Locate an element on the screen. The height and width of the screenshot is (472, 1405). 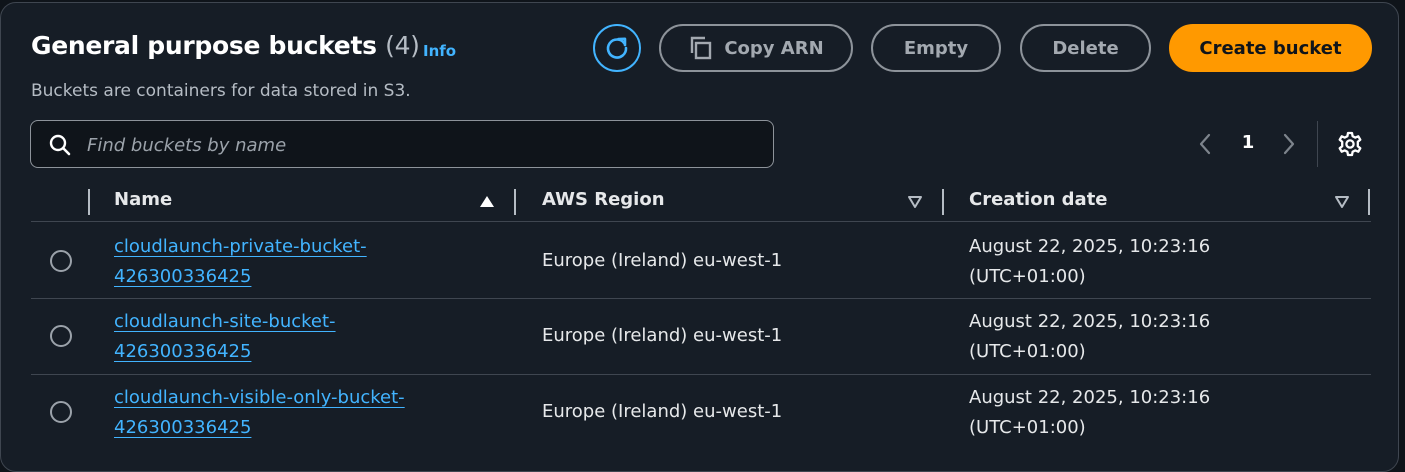
search-field is located at coordinates (402, 144).